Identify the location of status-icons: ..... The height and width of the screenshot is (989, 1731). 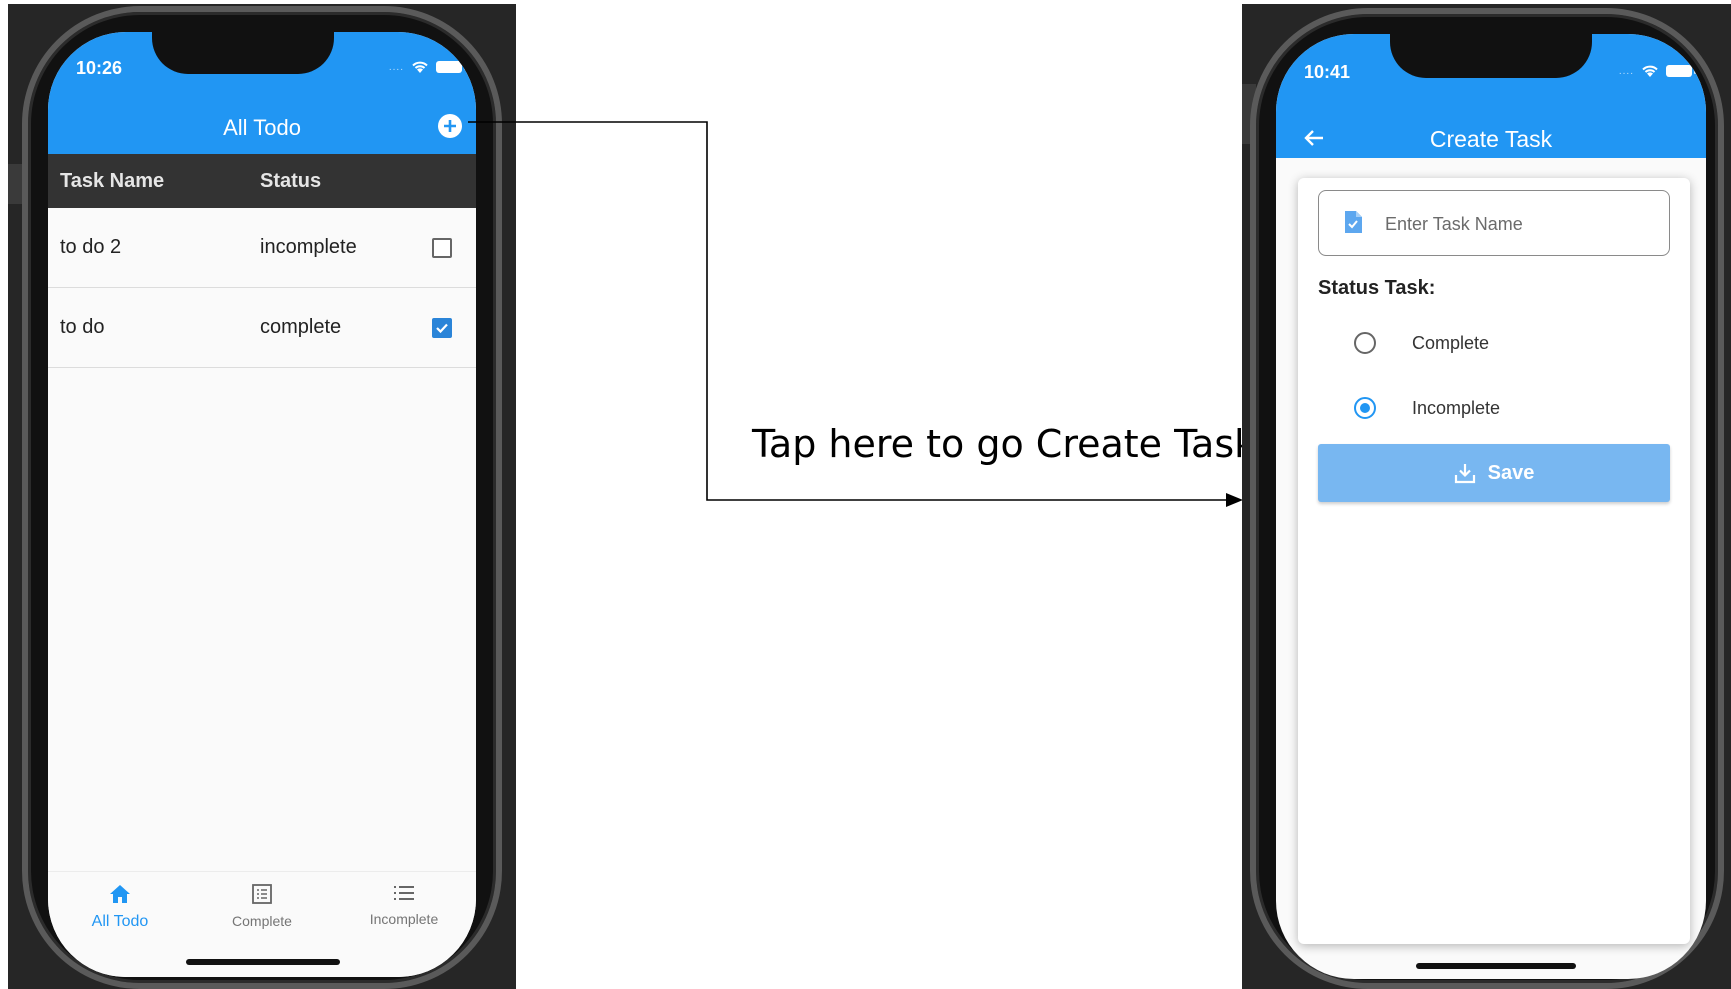
(1657, 71).